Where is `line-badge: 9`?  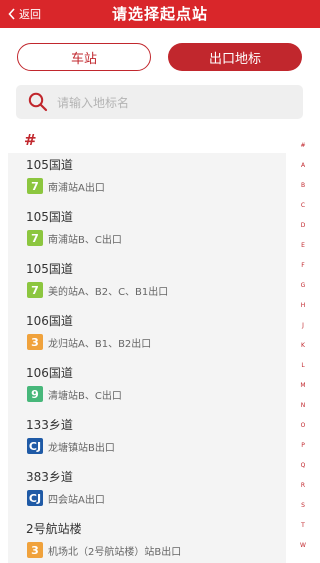
line-badge: 9 is located at coordinates (35, 394).